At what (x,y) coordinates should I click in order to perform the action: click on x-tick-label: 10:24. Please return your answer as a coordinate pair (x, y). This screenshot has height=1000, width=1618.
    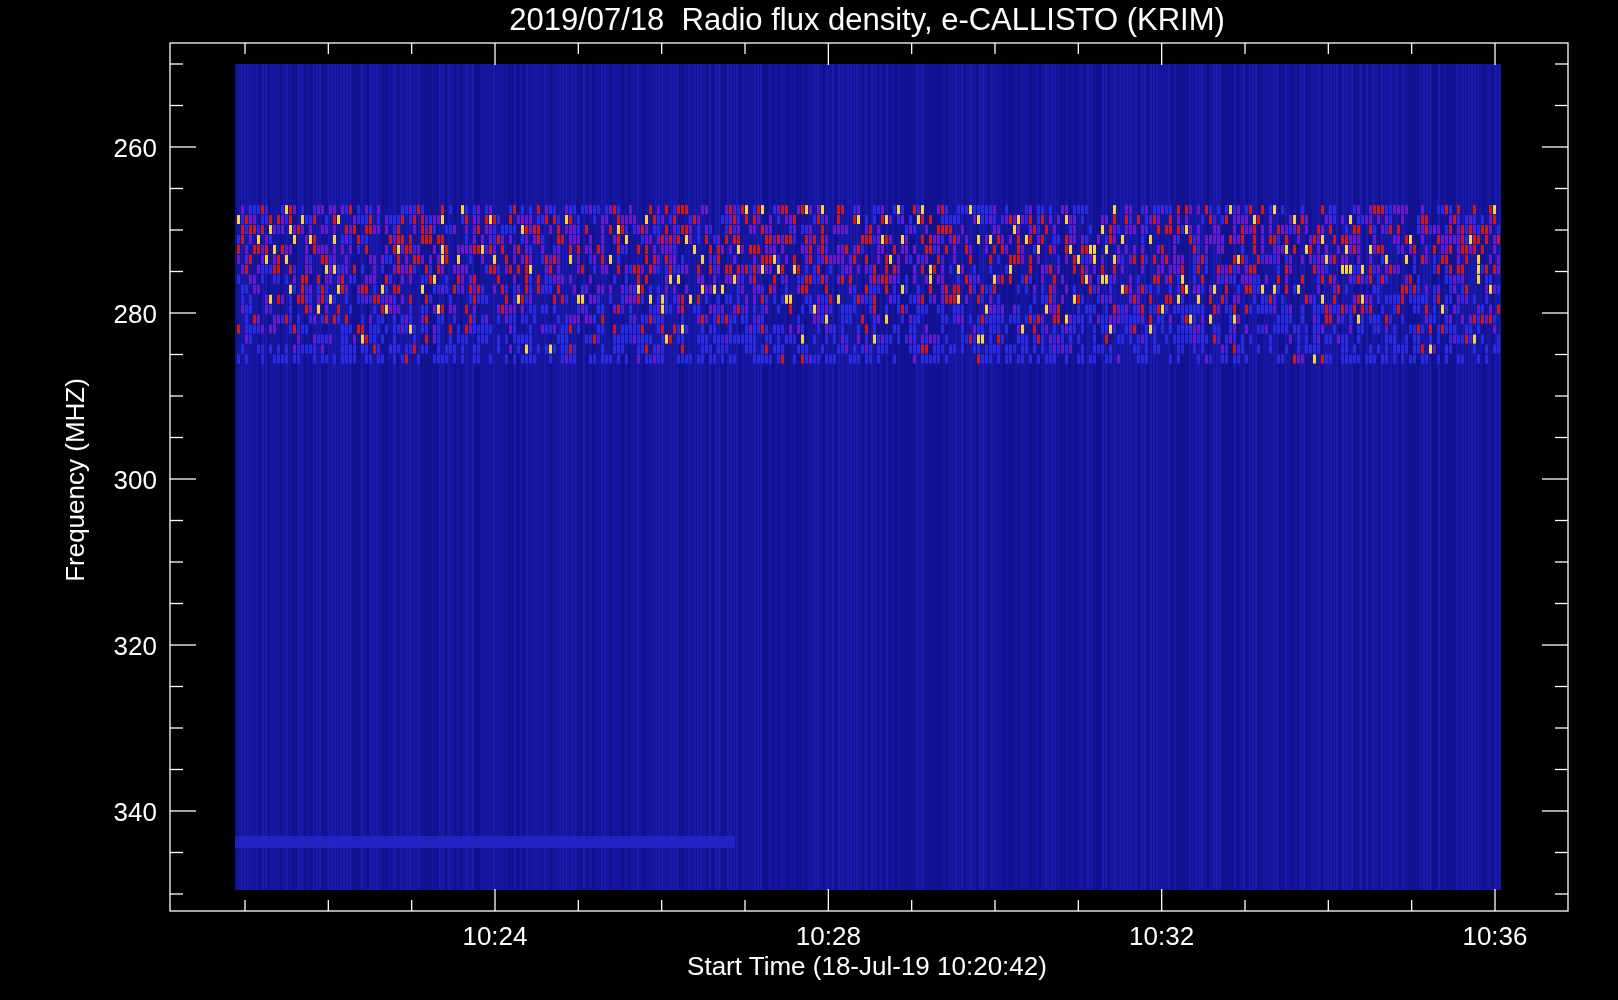
    Looking at the image, I should click on (495, 936).